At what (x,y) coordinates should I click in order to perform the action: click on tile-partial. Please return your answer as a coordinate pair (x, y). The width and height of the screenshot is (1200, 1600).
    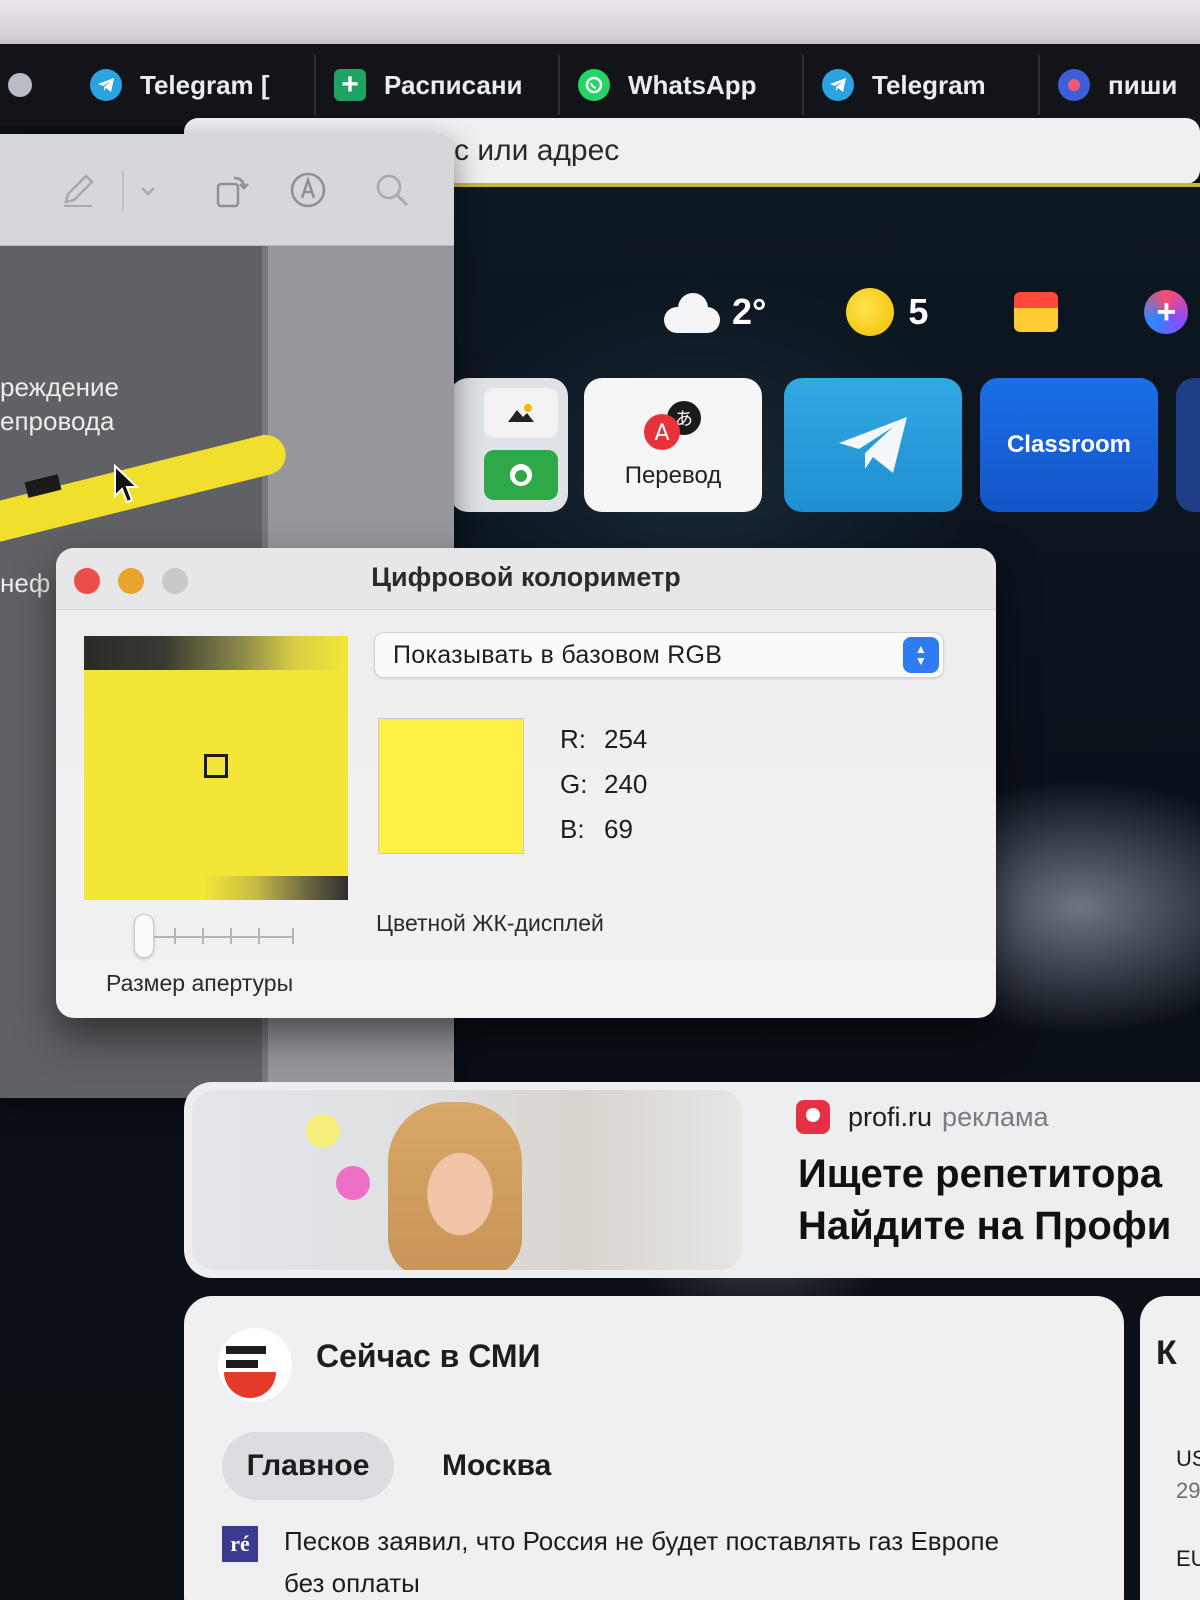
    Looking at the image, I should click on (1188, 445).